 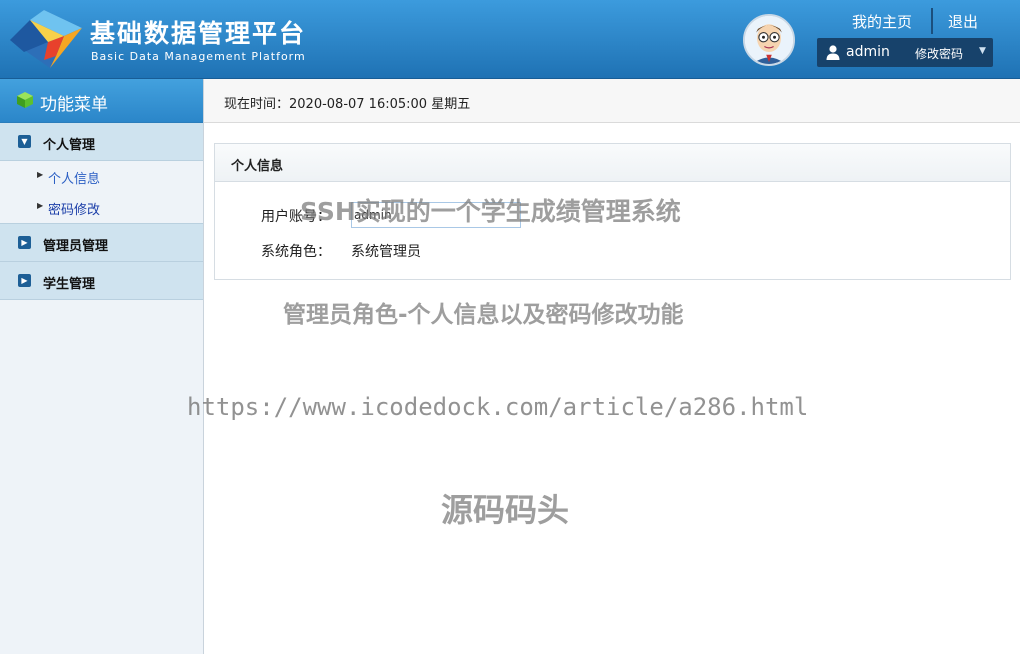 I want to click on user-icon, so click(x=833, y=52).